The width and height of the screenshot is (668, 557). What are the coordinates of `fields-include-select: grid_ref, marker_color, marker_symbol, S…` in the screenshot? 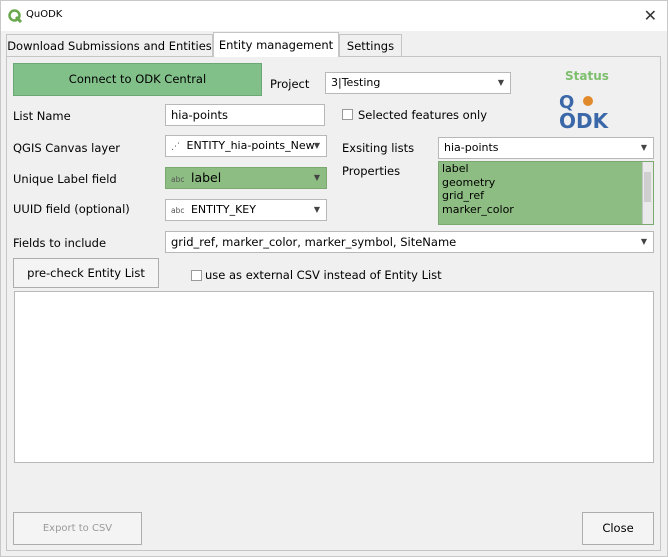 It's located at (409, 242).